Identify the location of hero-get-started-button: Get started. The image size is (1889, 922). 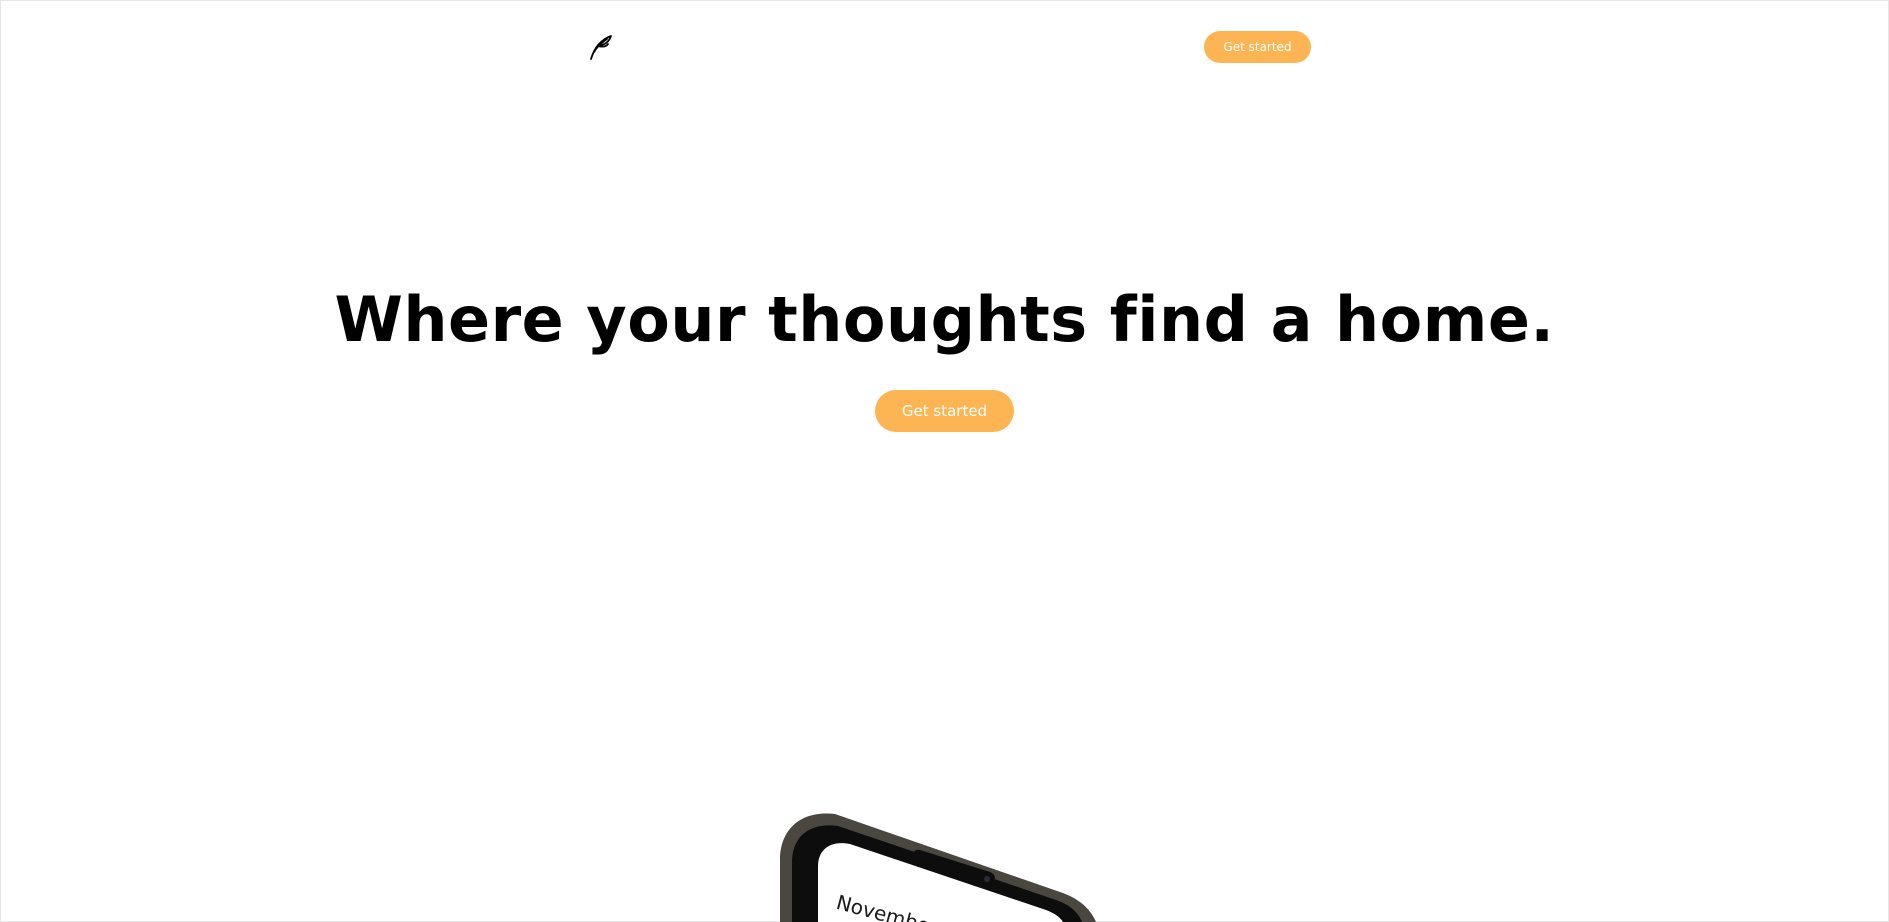
(944, 411).